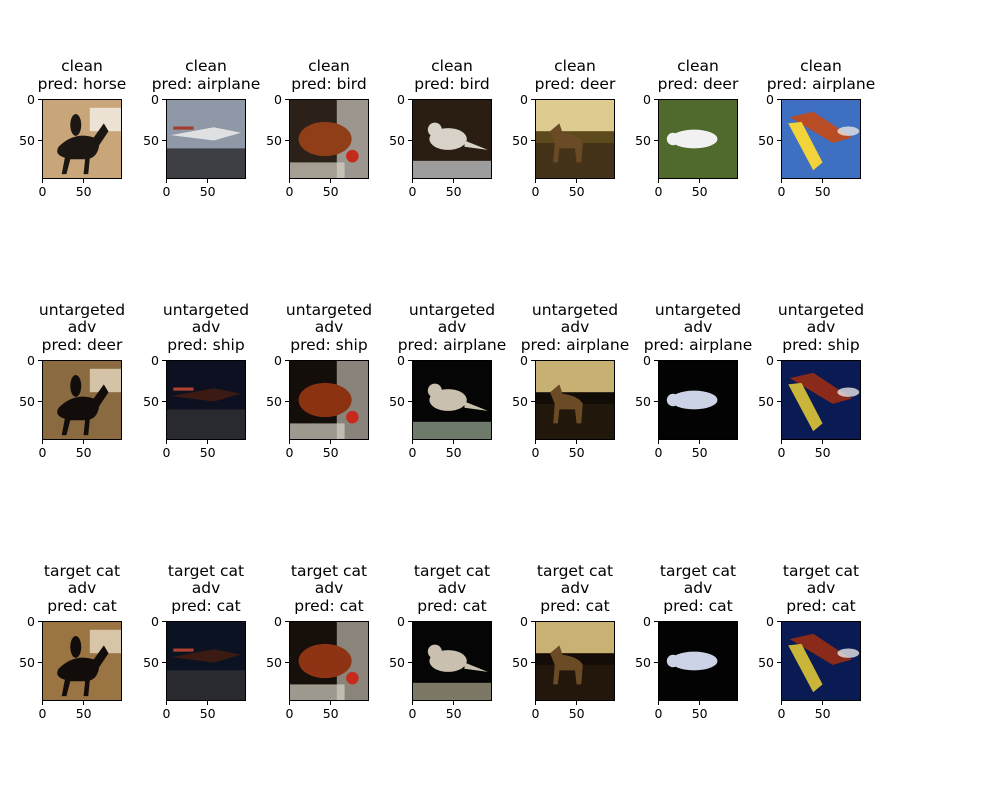 This screenshot has height=800, width=1000. What do you see at coordinates (821, 83) in the screenshot?
I see `panel-title-line: pred: airplane` at bounding box center [821, 83].